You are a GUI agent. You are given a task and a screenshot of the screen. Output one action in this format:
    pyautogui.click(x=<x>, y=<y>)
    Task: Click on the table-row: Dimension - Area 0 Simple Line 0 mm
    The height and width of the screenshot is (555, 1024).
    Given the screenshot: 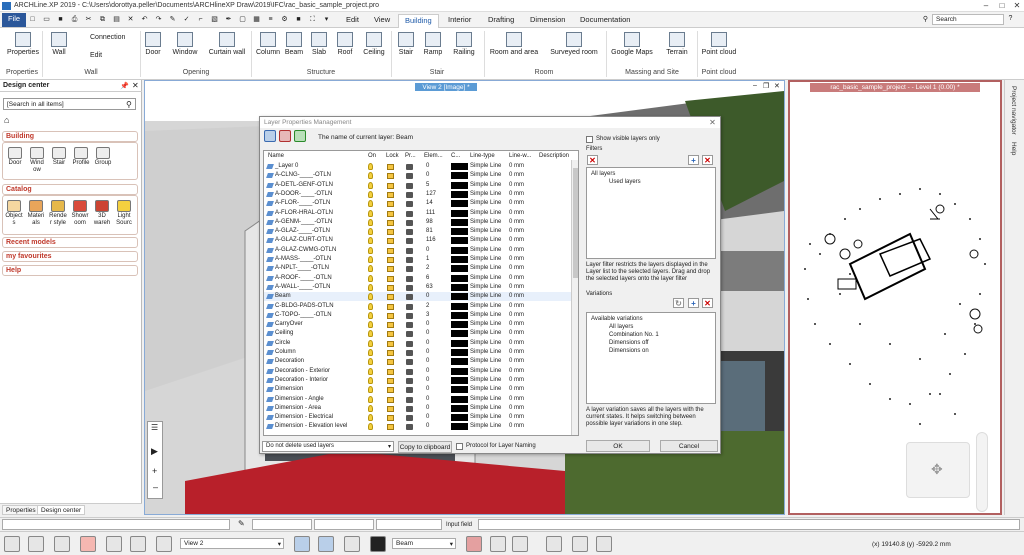 What is the action you would take?
    pyautogui.click(x=421, y=408)
    